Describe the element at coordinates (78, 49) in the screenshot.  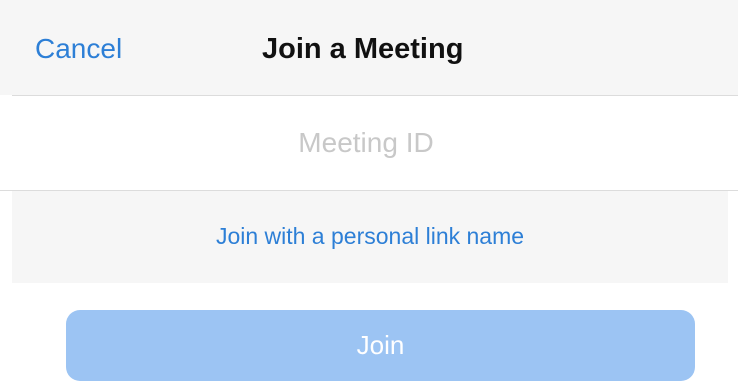
I see `cancel-button: Cancel` at that location.